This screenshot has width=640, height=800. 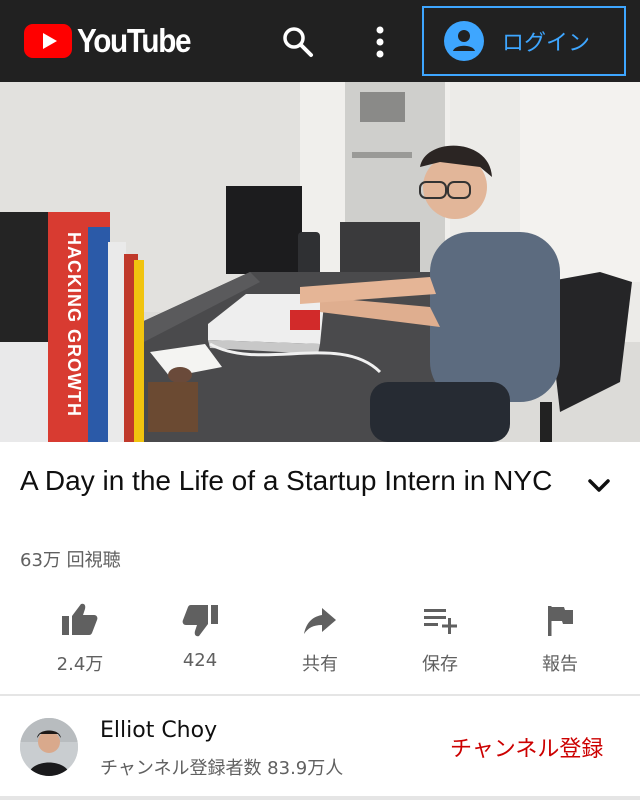 What do you see at coordinates (48, 41) in the screenshot?
I see `youtube-logo-icon` at bounding box center [48, 41].